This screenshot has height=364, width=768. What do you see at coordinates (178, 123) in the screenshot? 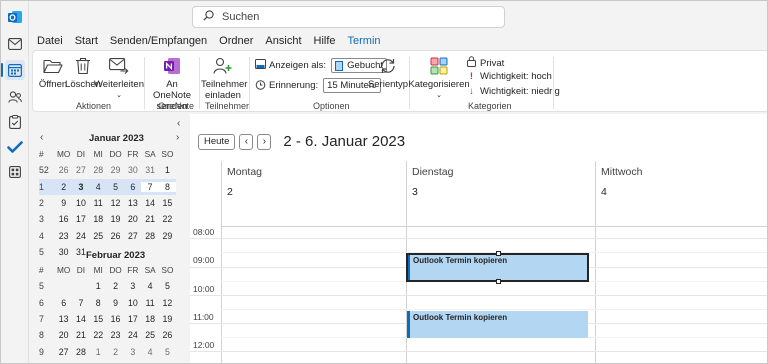
I see `collapse-pane-chevron-icon: ‹` at bounding box center [178, 123].